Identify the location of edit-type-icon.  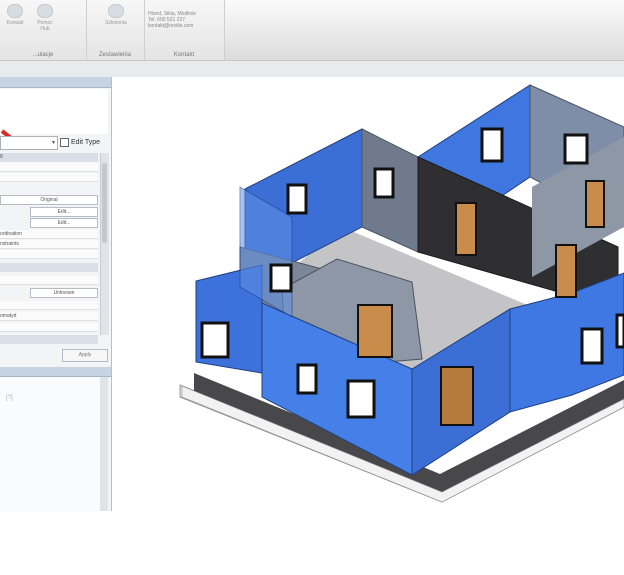
(64, 142).